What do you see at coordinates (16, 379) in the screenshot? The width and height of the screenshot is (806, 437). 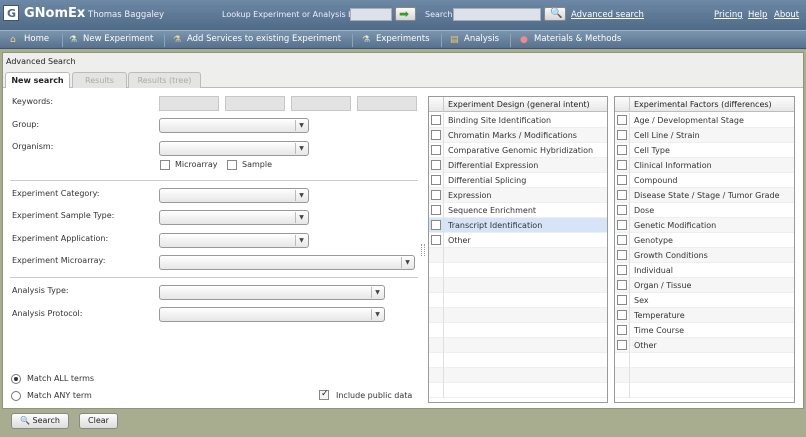 I see `match-all-radio` at bounding box center [16, 379].